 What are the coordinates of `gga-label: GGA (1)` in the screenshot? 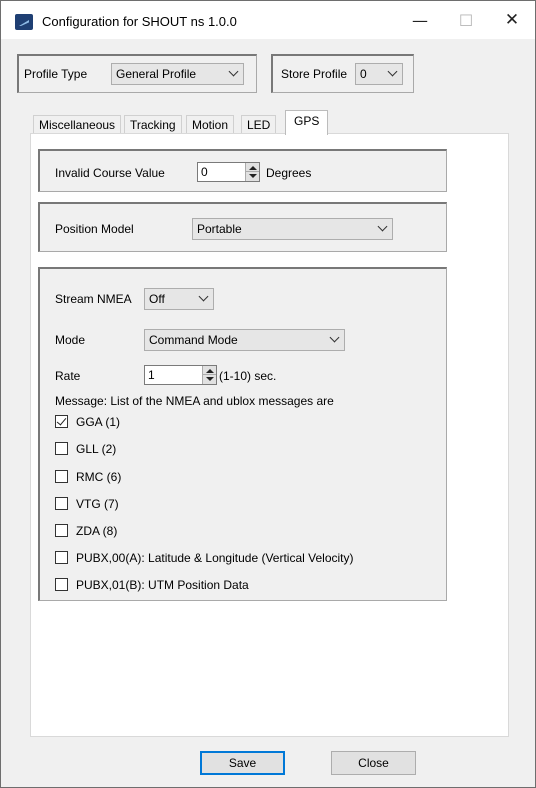 It's located at (98, 422).